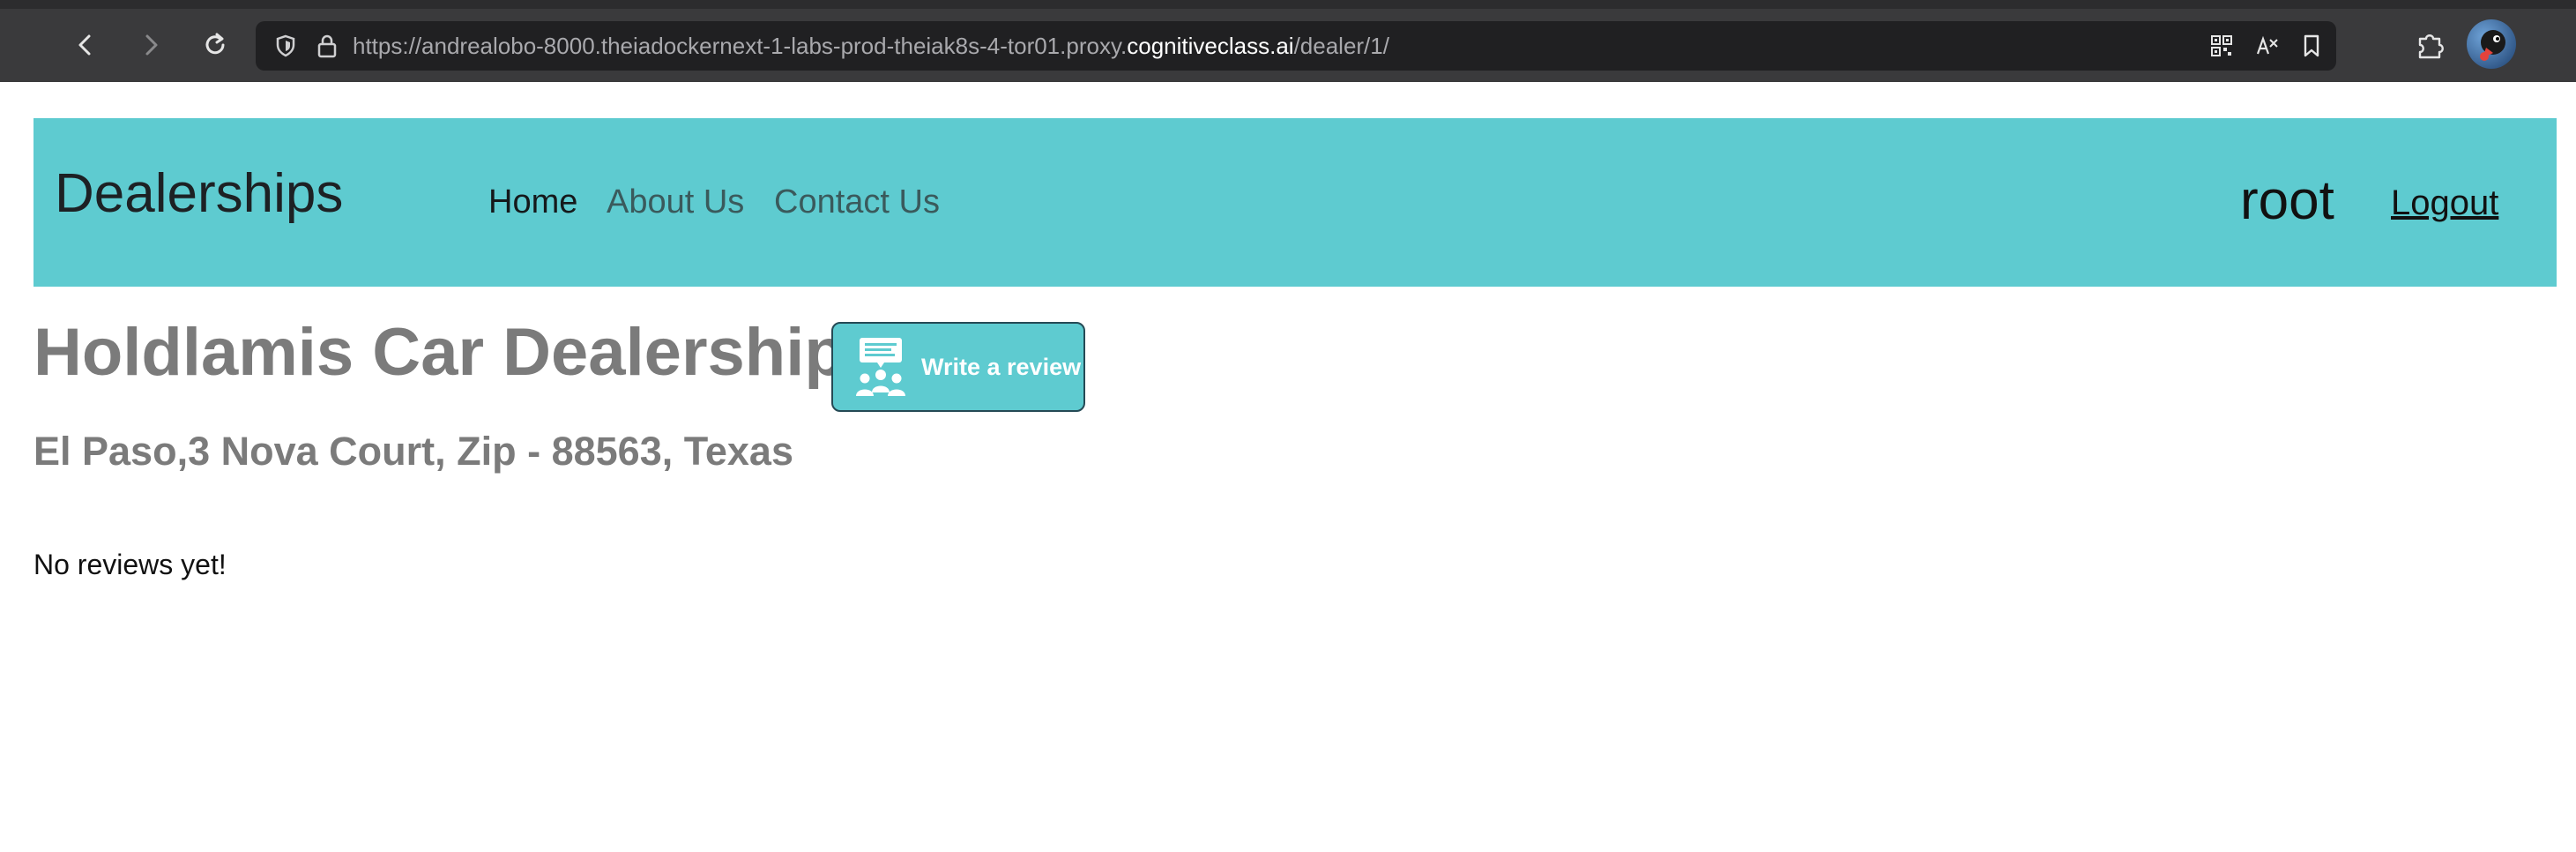  What do you see at coordinates (857, 202) in the screenshot?
I see `nav-link-contact-us: Contact Us` at bounding box center [857, 202].